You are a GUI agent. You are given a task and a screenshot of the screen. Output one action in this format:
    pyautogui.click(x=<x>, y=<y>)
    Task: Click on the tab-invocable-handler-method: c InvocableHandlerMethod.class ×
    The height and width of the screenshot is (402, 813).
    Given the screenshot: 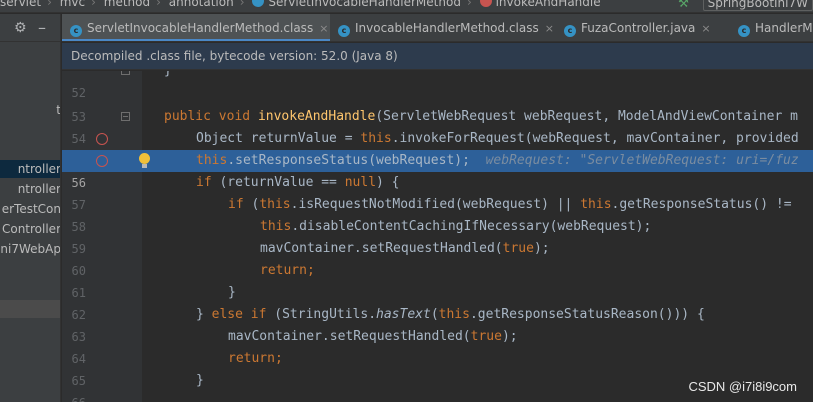 What is the action you would take?
    pyautogui.click(x=443, y=27)
    